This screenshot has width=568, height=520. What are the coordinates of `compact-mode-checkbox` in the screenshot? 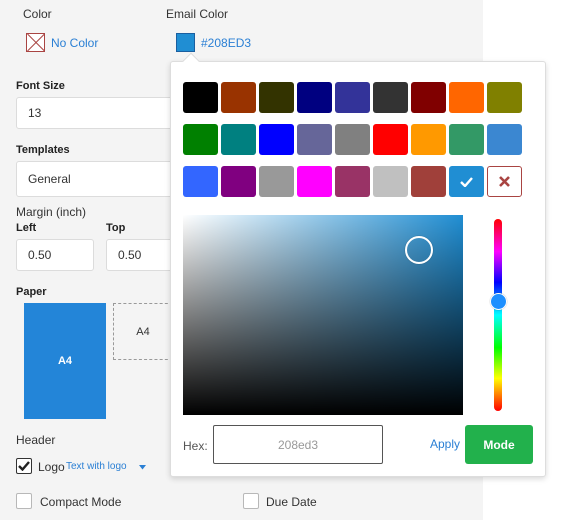 It's located at (24, 501).